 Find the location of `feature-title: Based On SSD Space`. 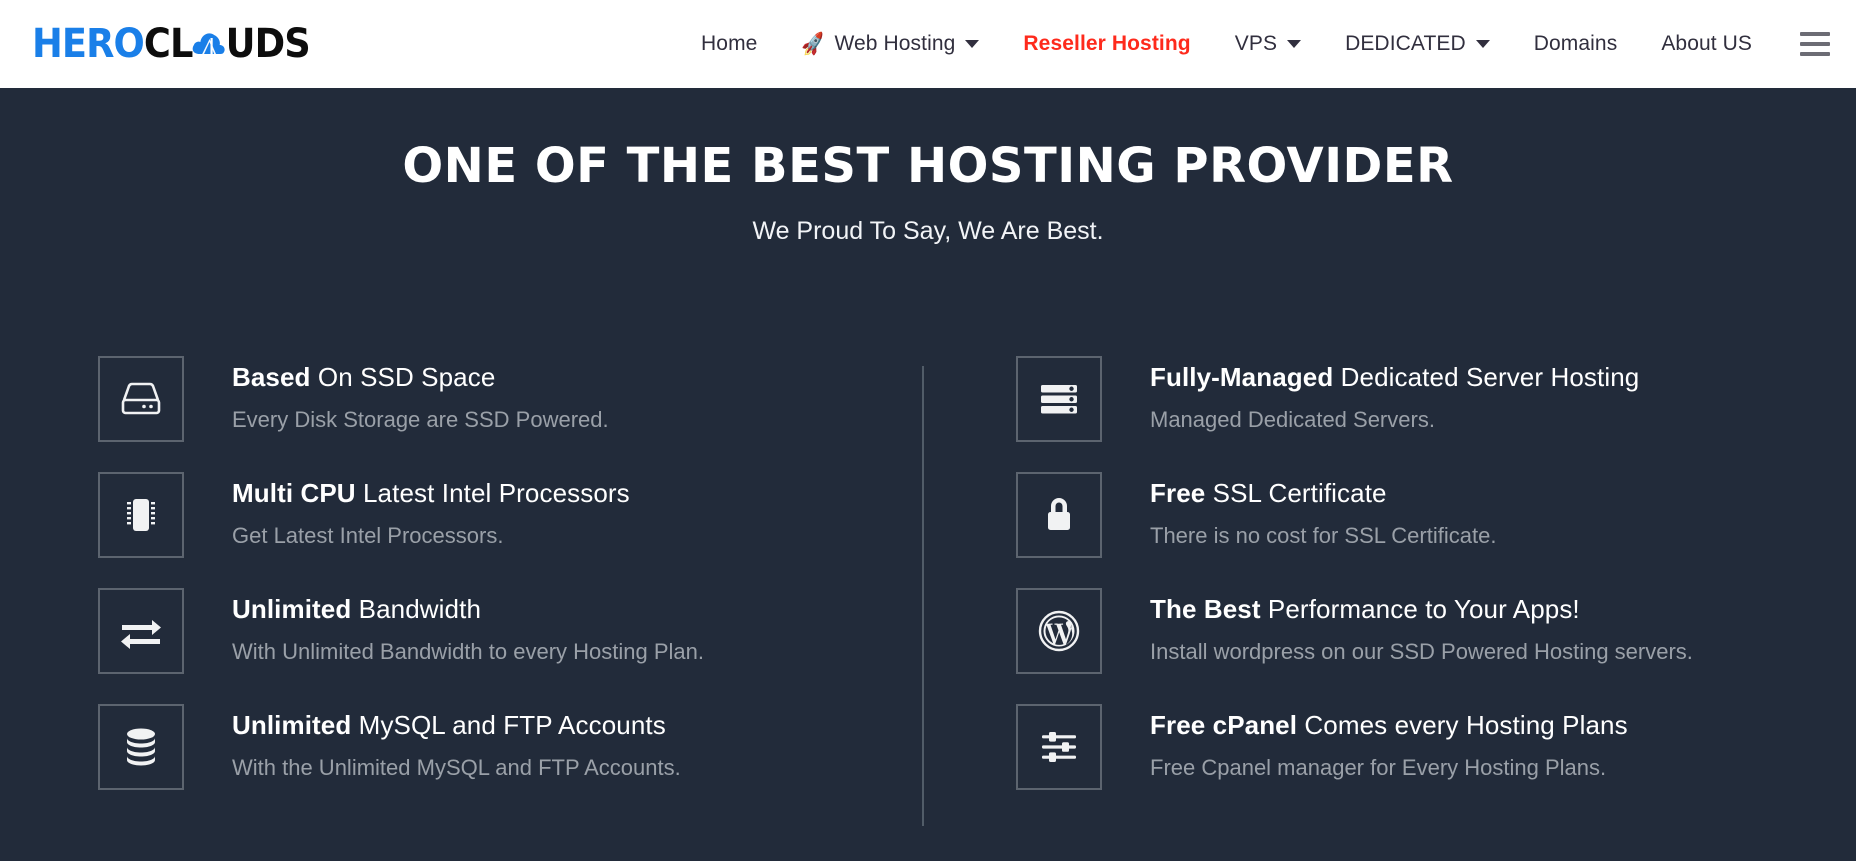

feature-title: Based On SSD Space is located at coordinates (420, 377).